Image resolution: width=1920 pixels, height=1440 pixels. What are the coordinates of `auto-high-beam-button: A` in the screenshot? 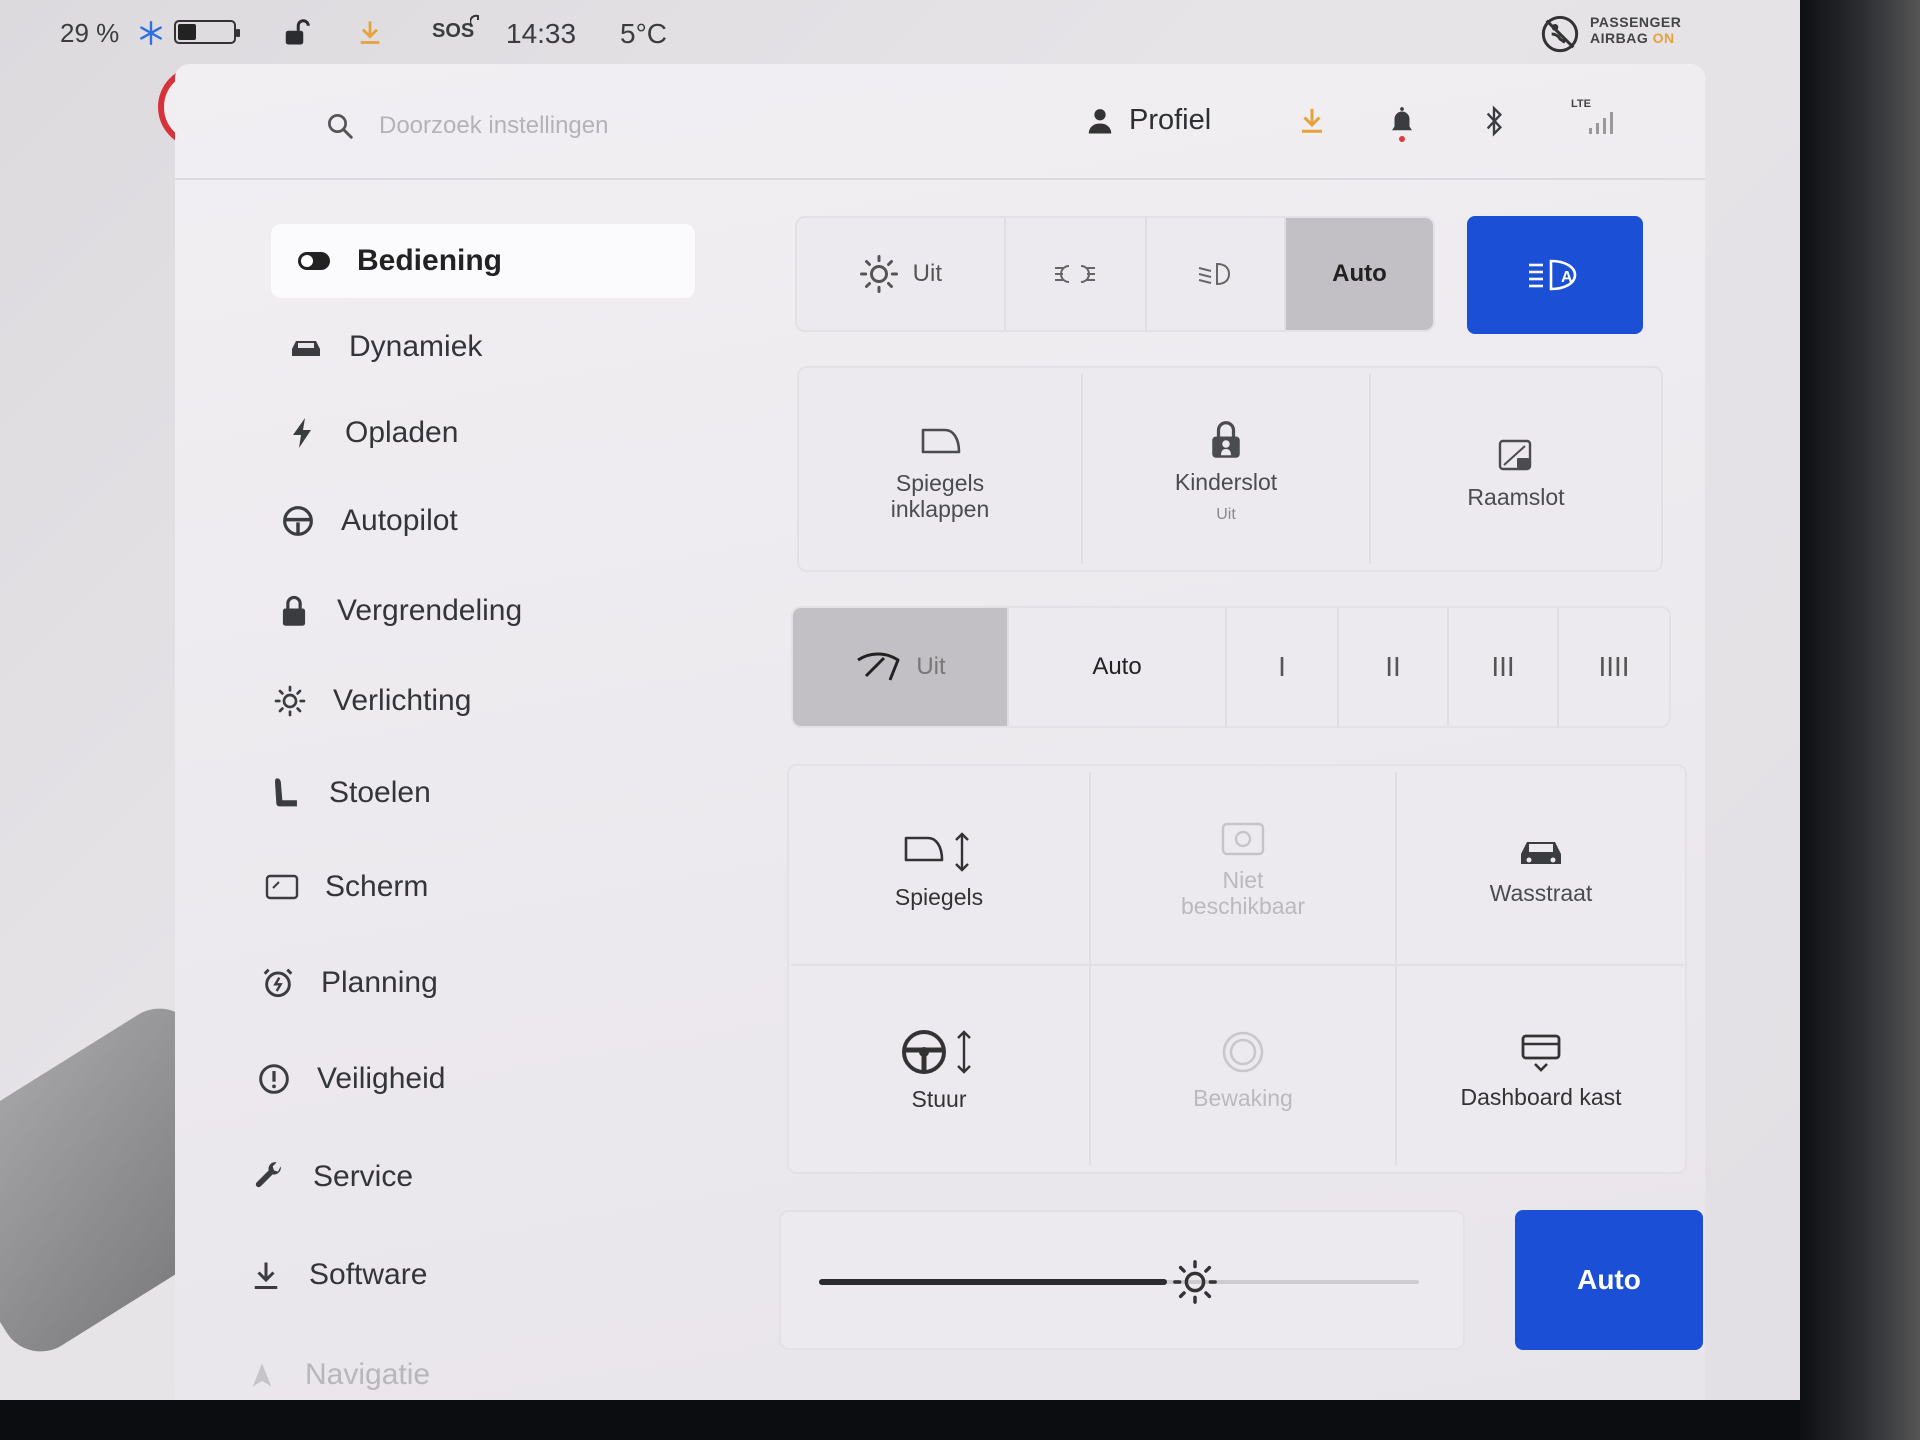 It's located at (1555, 275).